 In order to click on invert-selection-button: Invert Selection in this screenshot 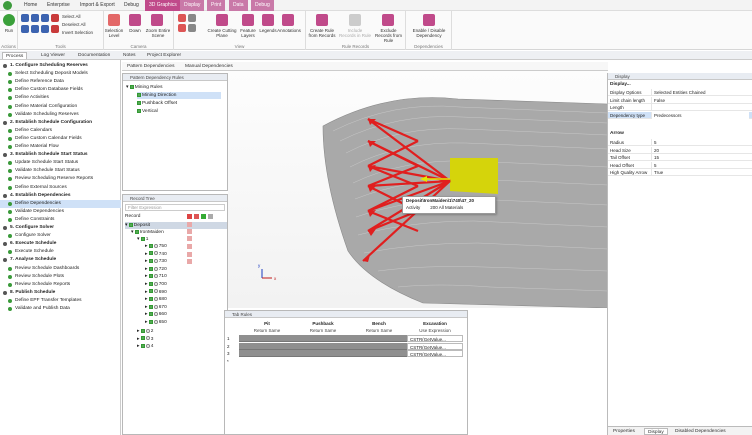, I will do `click(77, 32)`.